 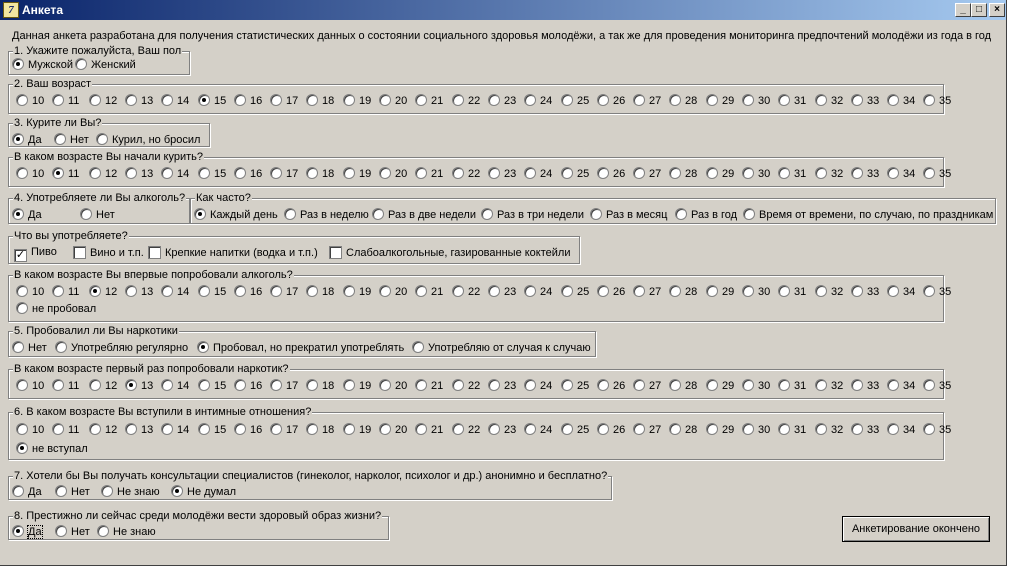 I want to click on q6-option-extra: не вступал, so click(x=52, y=449).